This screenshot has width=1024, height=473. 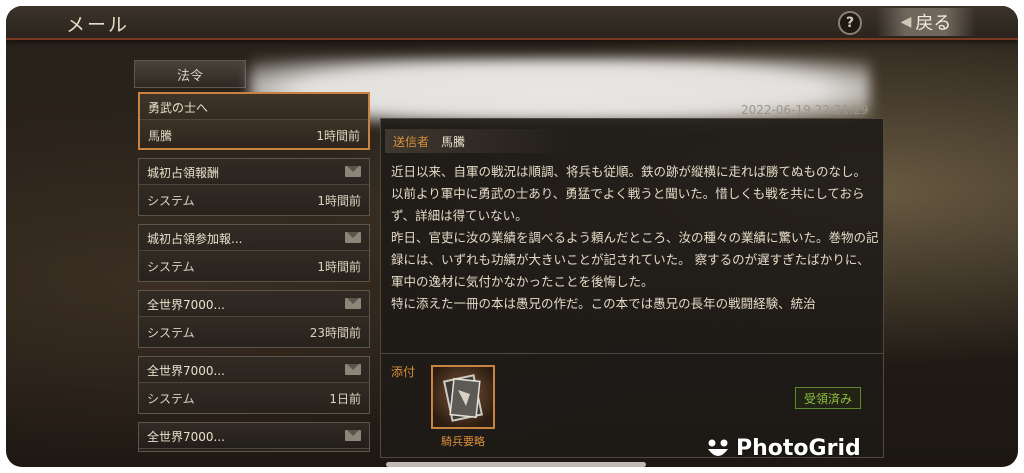 I want to click on attachment-item, so click(x=463, y=397).